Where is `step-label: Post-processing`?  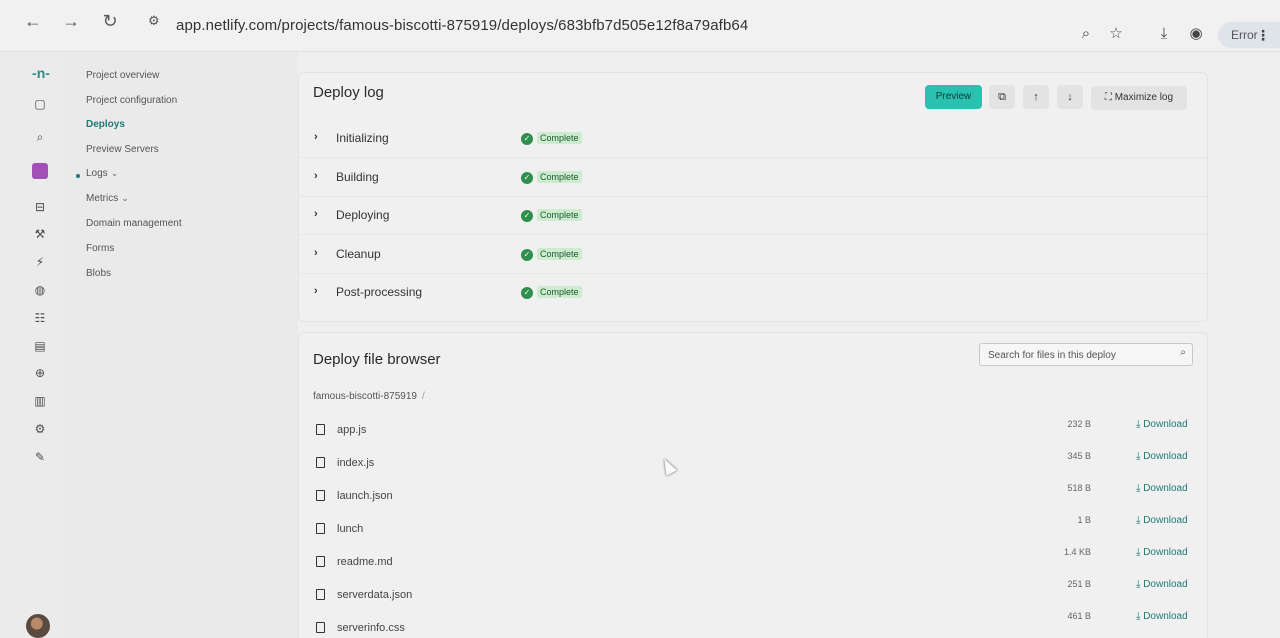
step-label: Post-processing is located at coordinates (379, 292).